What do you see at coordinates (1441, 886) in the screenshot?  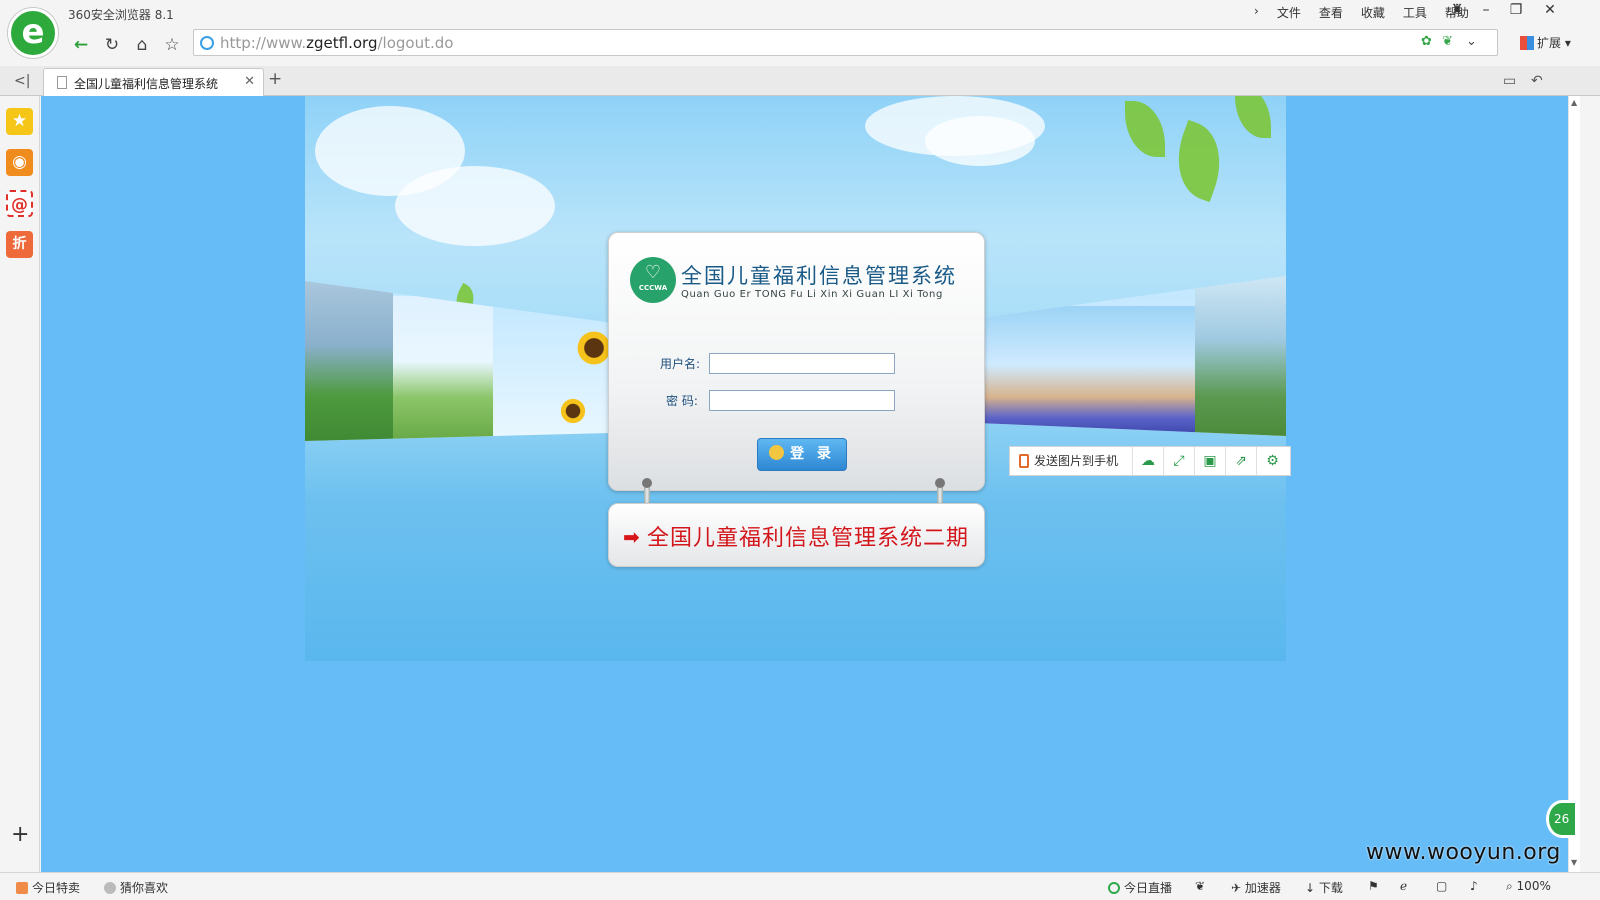 I see `window-icon: ▢` at bounding box center [1441, 886].